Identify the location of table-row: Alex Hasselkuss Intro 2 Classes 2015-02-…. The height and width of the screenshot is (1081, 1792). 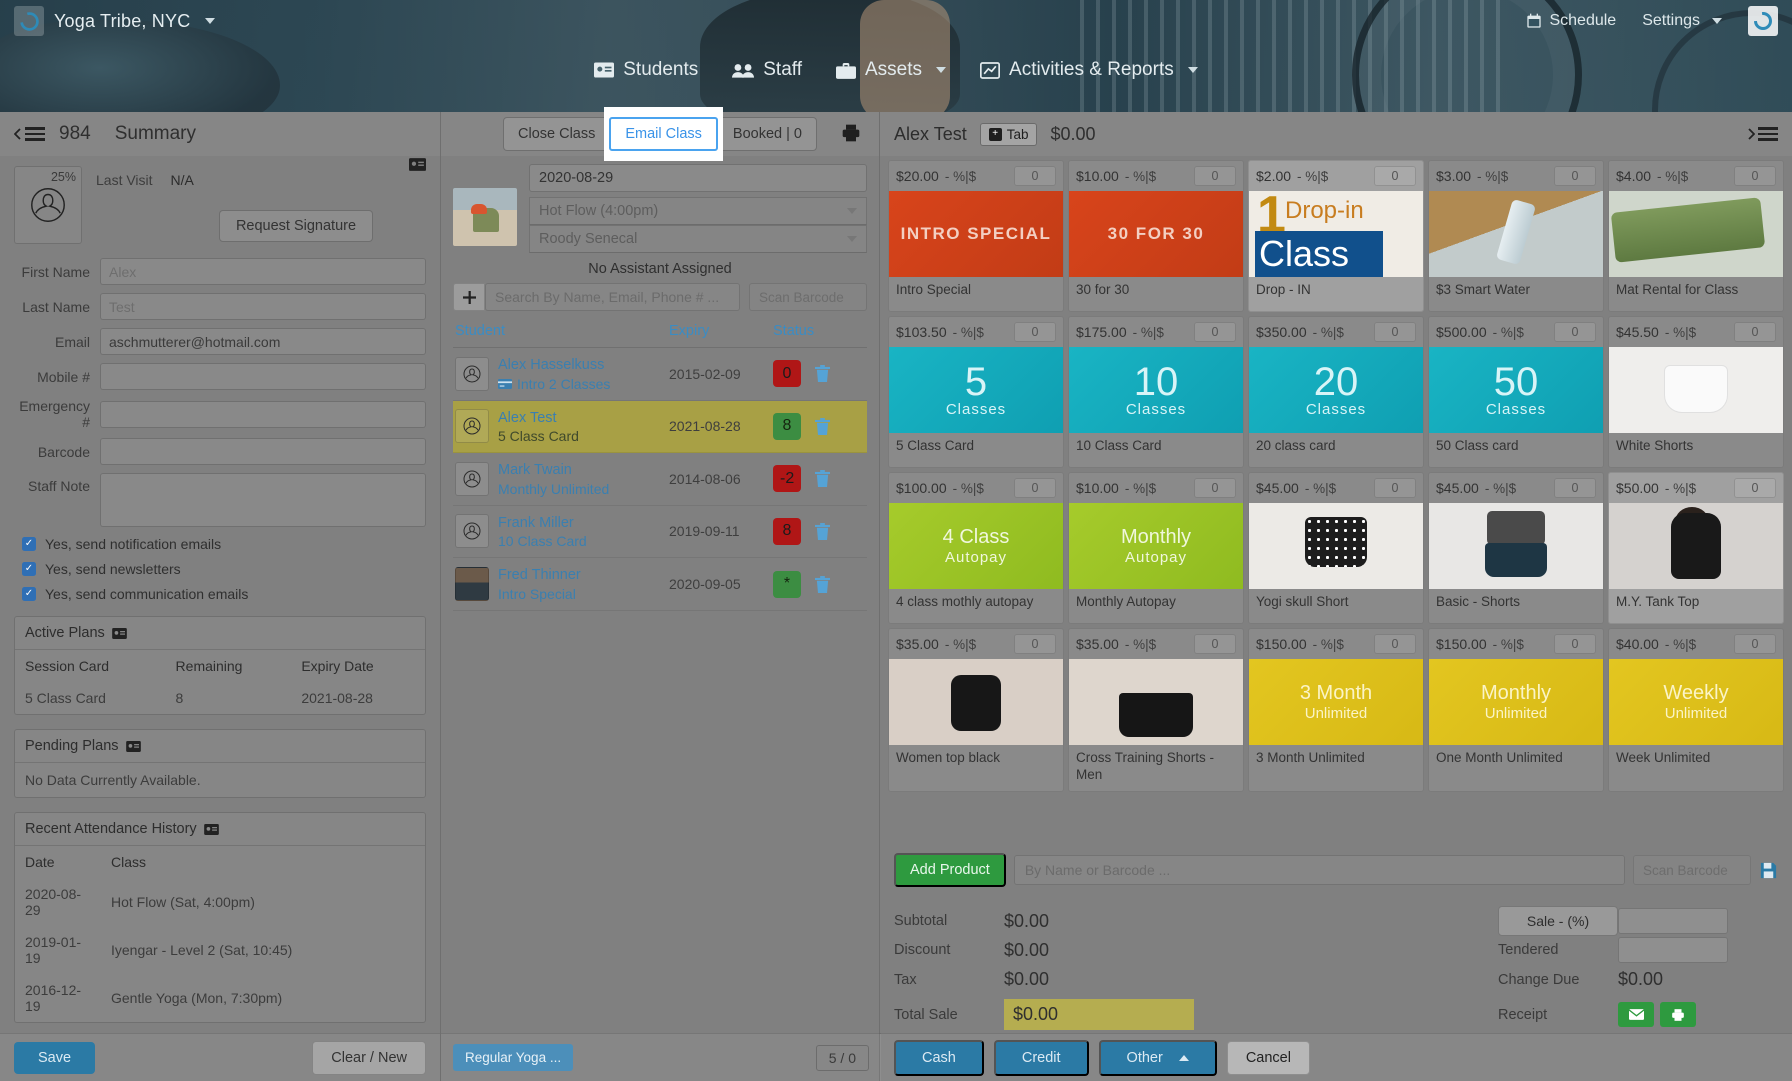
(660, 374).